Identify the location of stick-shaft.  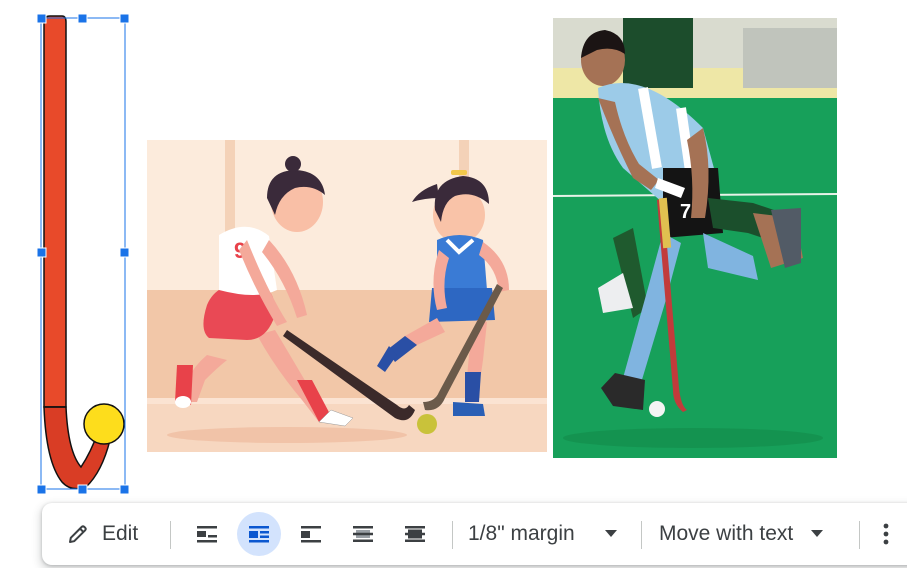
(55, 211).